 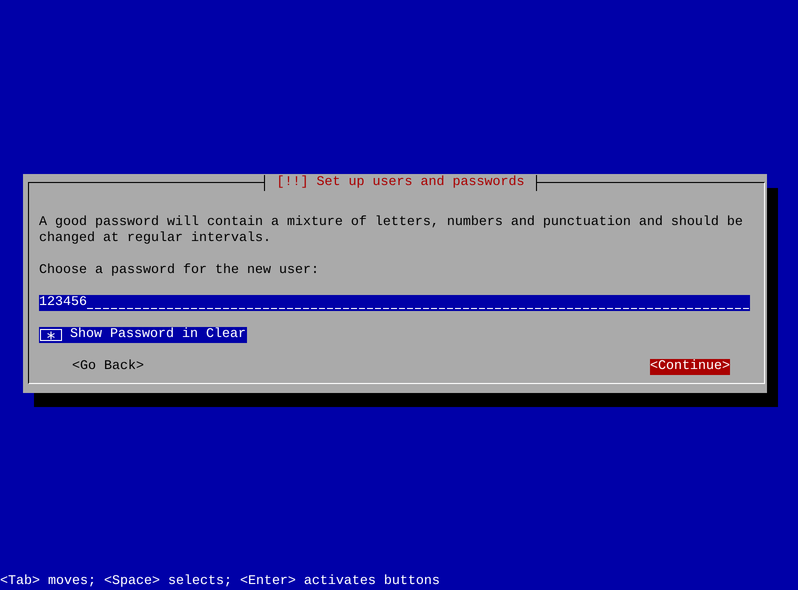 What do you see at coordinates (401, 183) in the screenshot?
I see `dialog-title: [!!] Set up users and passwords` at bounding box center [401, 183].